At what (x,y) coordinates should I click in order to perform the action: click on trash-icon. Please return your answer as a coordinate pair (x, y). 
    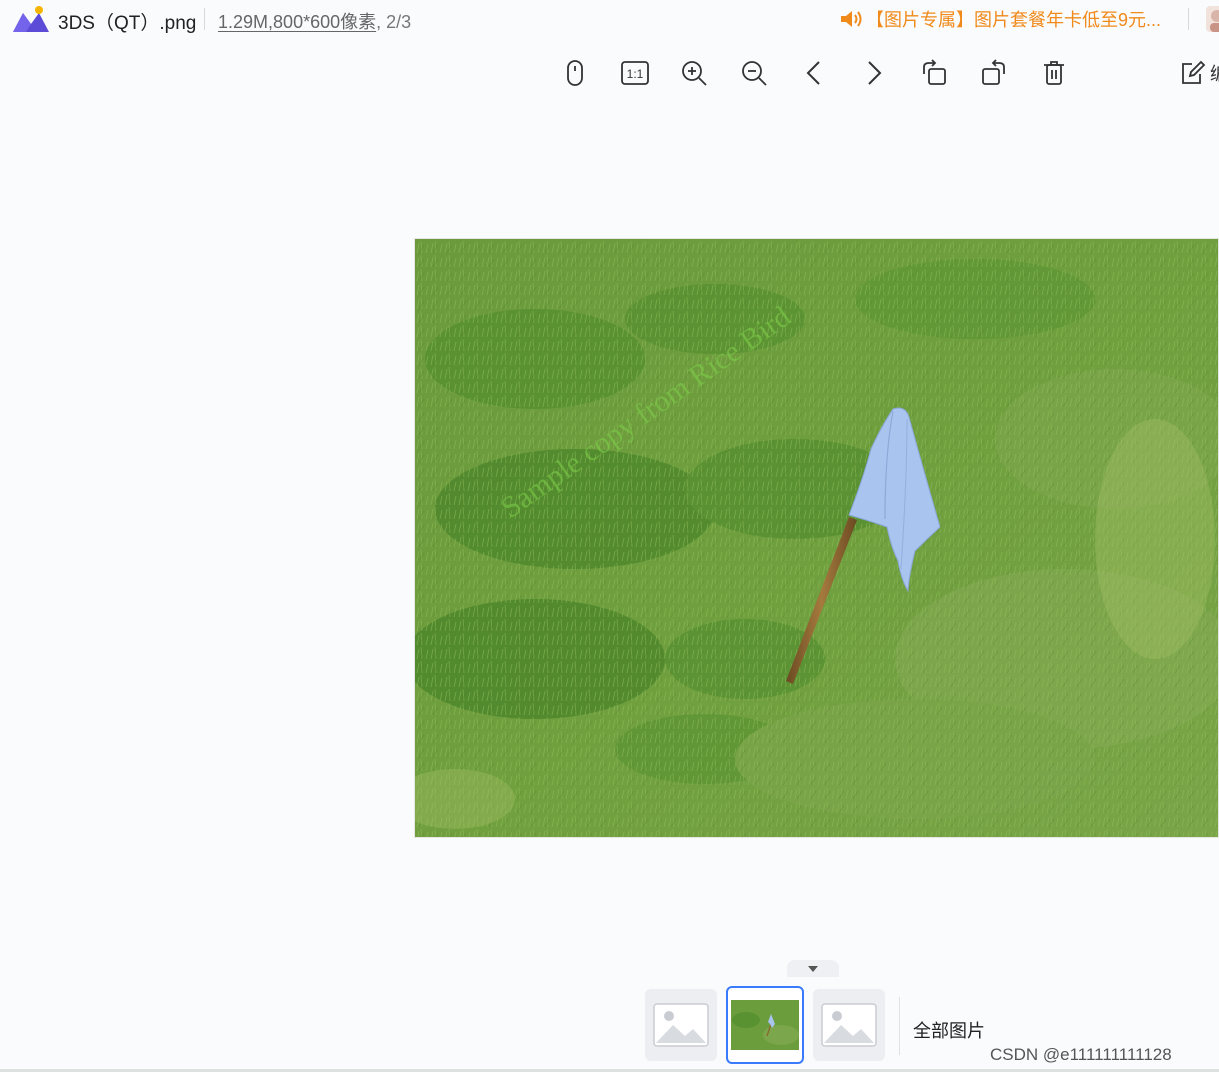
    Looking at the image, I should click on (1054, 73).